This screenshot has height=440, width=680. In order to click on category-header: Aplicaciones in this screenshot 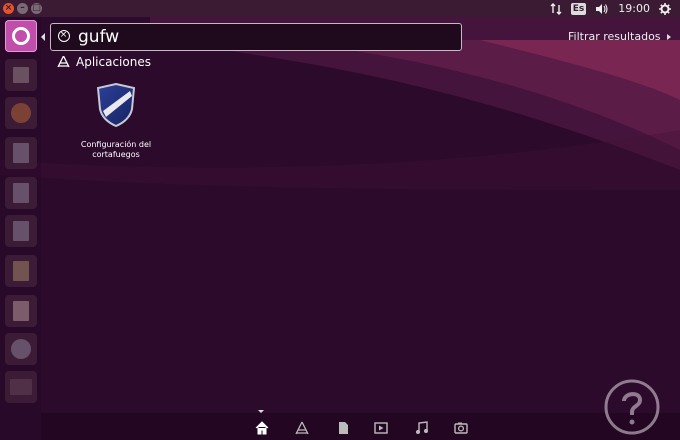, I will do `click(104, 62)`.